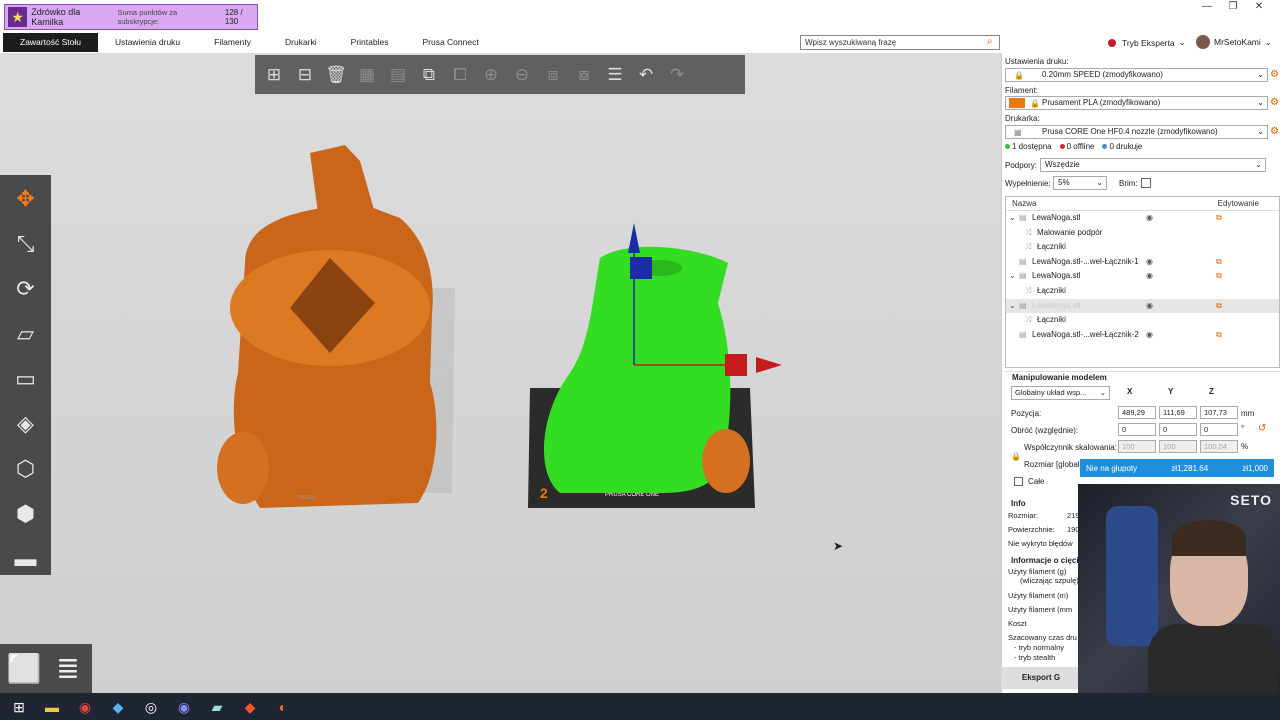  I want to click on tab-prusa-connect: Prusa Connect, so click(450, 42).